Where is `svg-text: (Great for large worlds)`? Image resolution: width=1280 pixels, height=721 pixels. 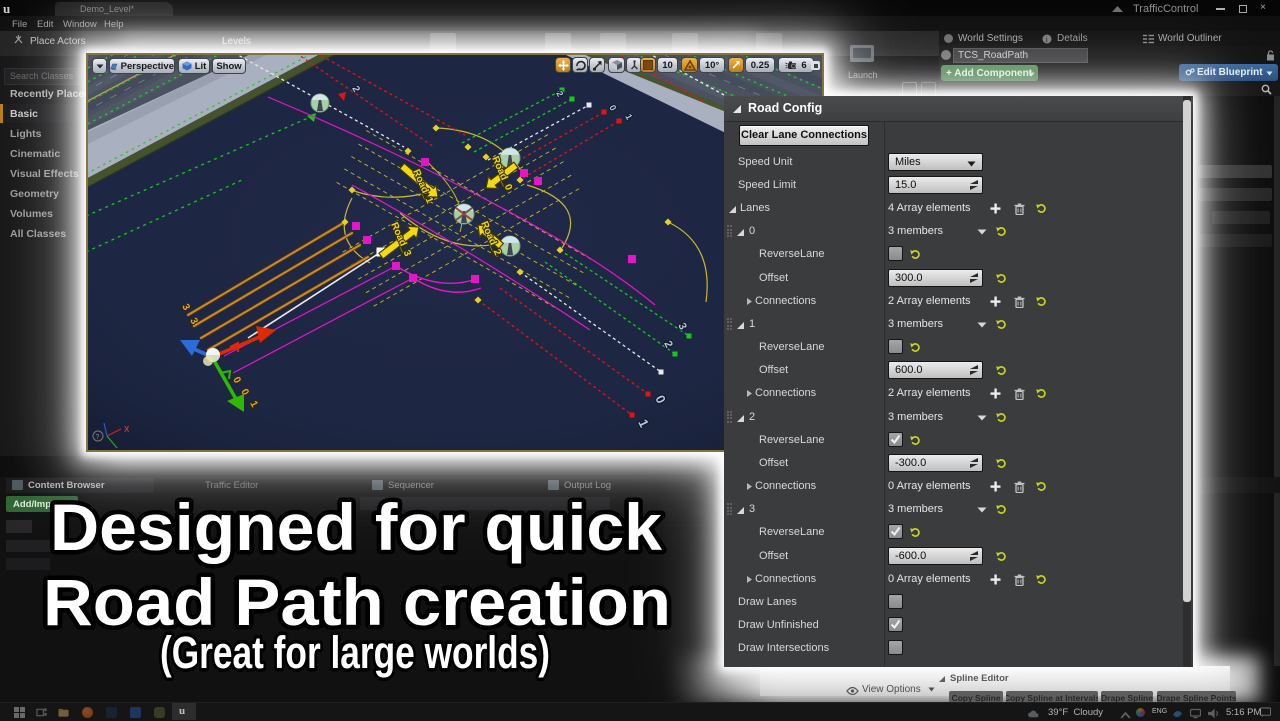 svg-text: (Great for large worlds) is located at coordinates (355, 652).